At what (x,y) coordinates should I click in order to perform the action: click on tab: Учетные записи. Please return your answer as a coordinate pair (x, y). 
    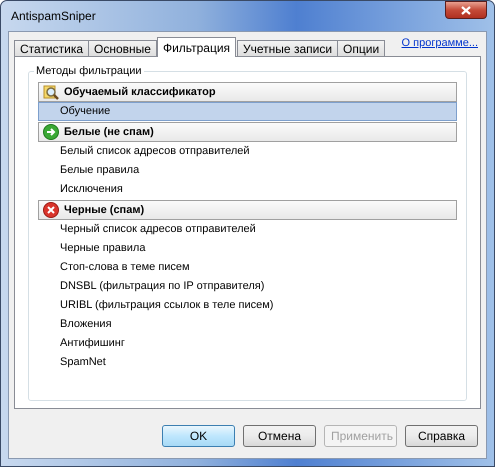
    Looking at the image, I should click on (287, 48).